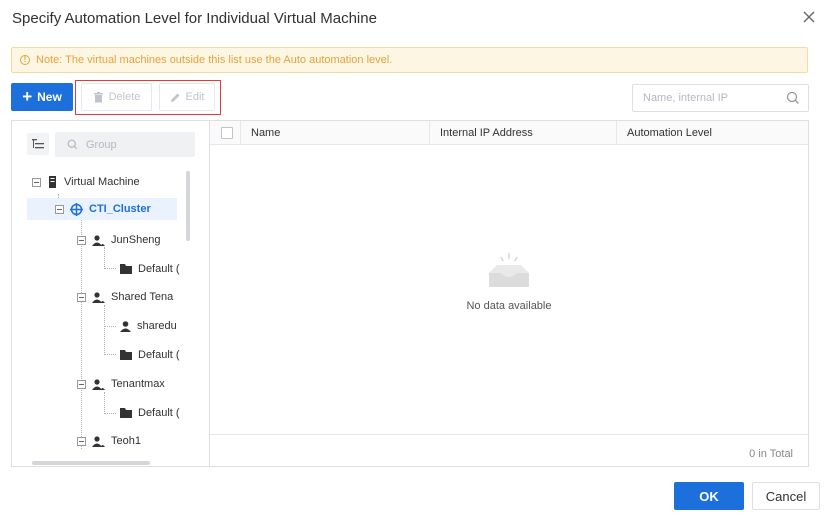 This screenshot has height=521, width=830. Describe the element at coordinates (175, 97) in the screenshot. I see `pencil-icon` at that location.